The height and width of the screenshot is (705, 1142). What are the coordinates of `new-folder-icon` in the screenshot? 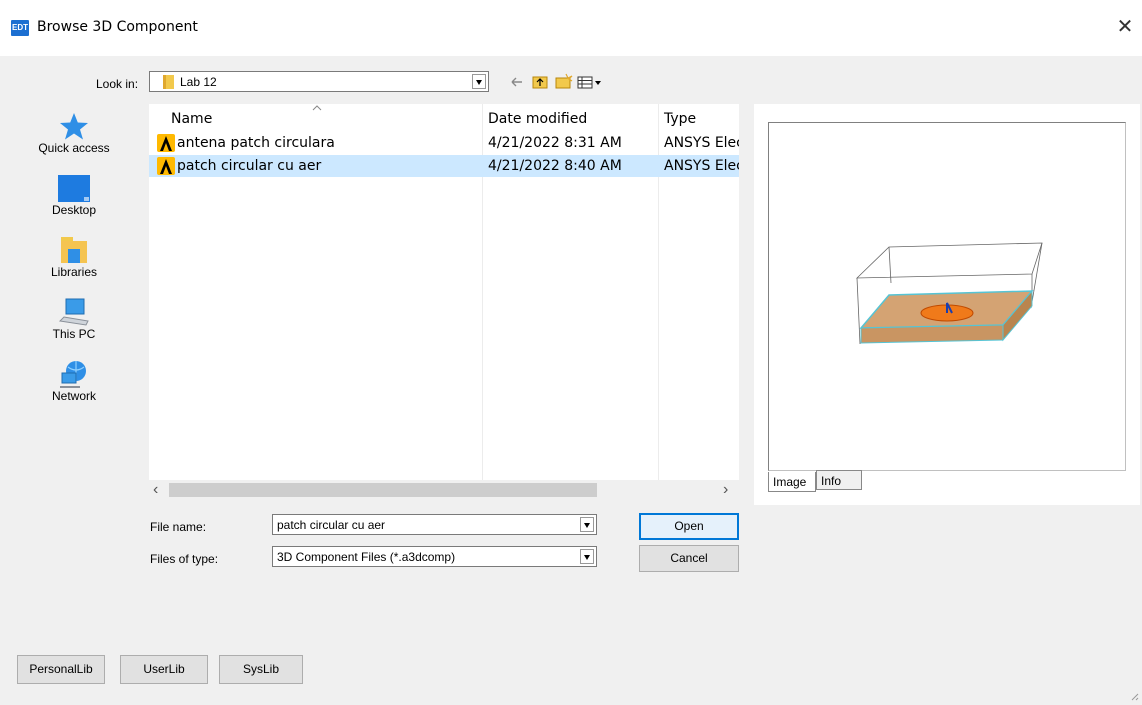 It's located at (564, 81).